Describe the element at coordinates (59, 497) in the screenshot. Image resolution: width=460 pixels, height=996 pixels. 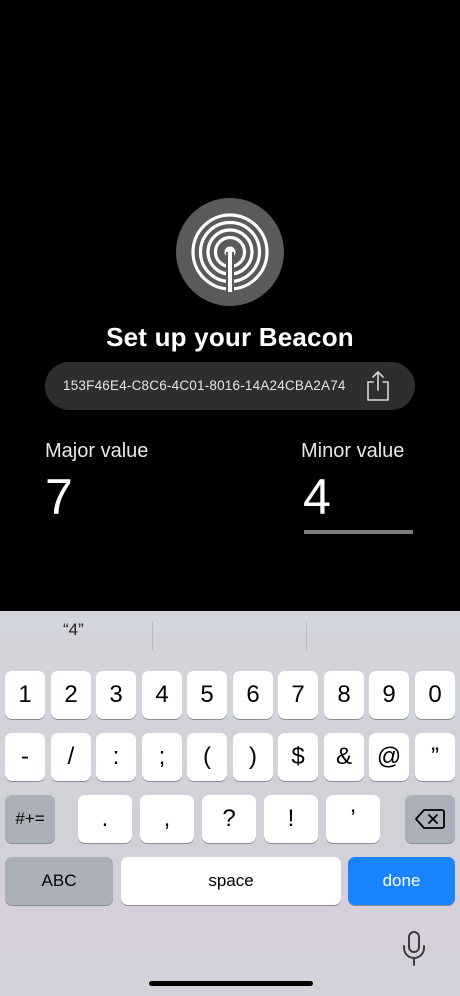
I see `major-value-input: 7` at that location.